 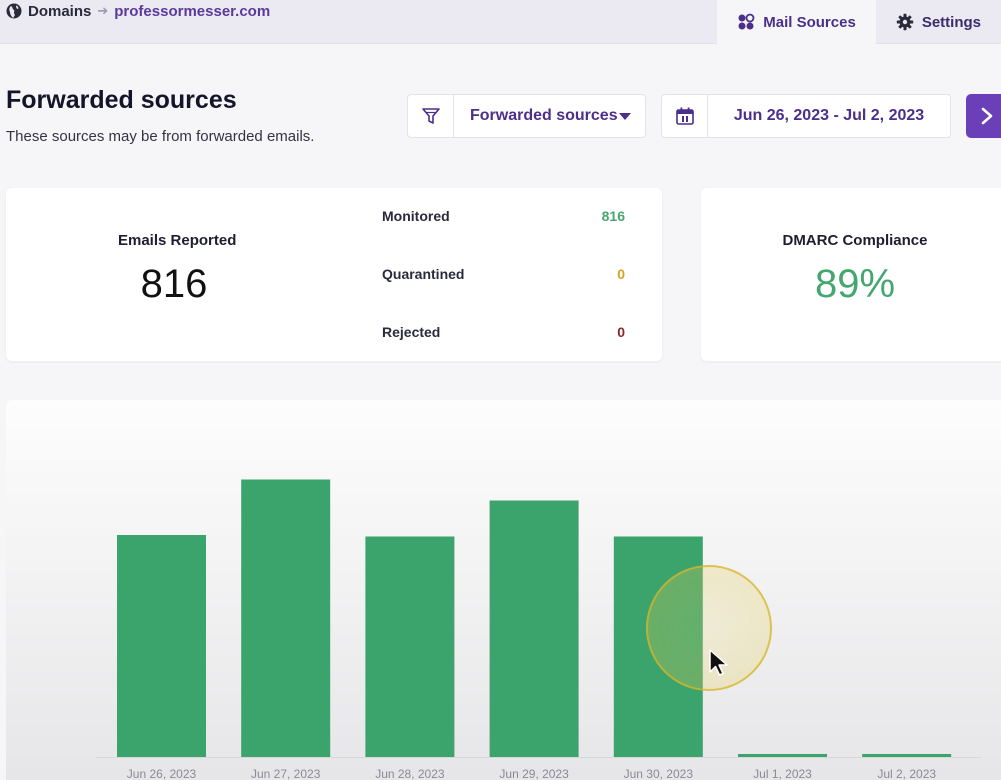 I want to click on tab-settings: Settings, so click(x=938, y=22).